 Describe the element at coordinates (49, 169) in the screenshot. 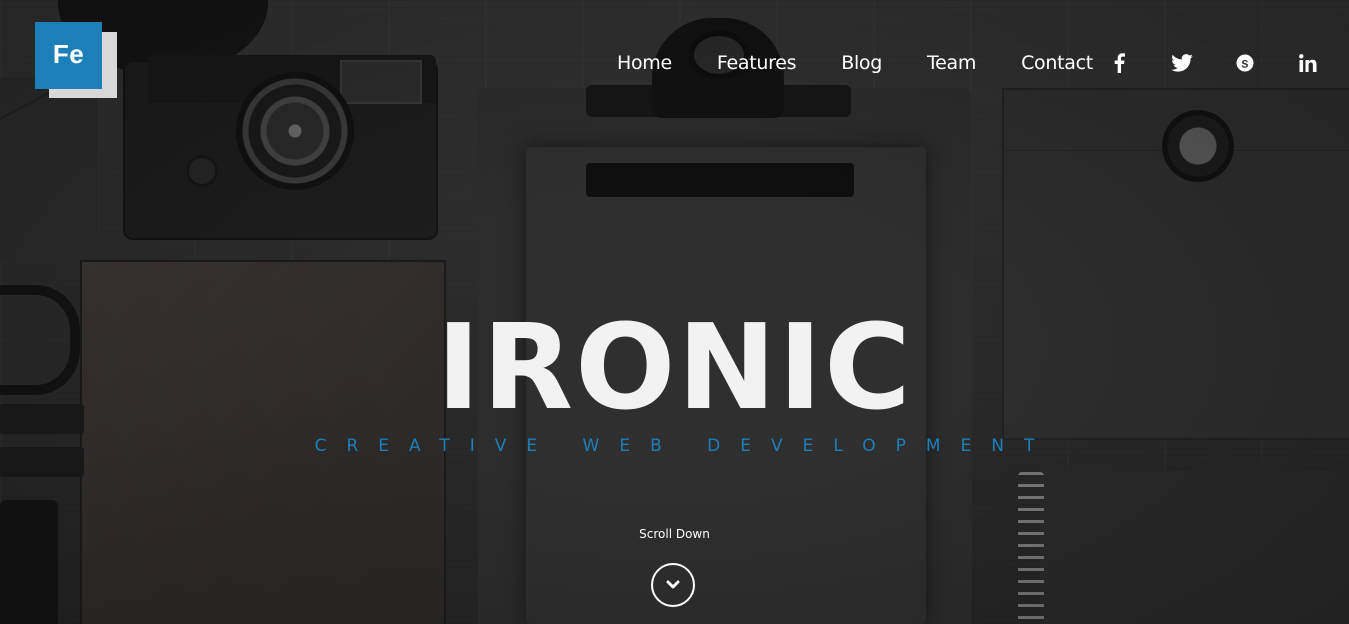

I see `envelope-left-shape` at that location.